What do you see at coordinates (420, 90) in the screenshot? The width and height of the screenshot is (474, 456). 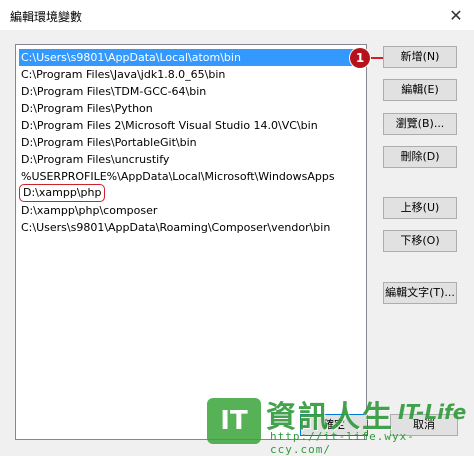 I see `edit-button: 編輯(E)` at bounding box center [420, 90].